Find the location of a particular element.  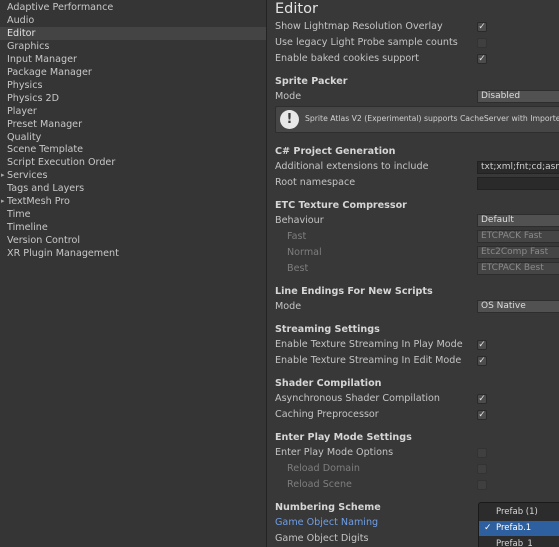

line-endings-header: Line Endings For New Scripts is located at coordinates (354, 291).